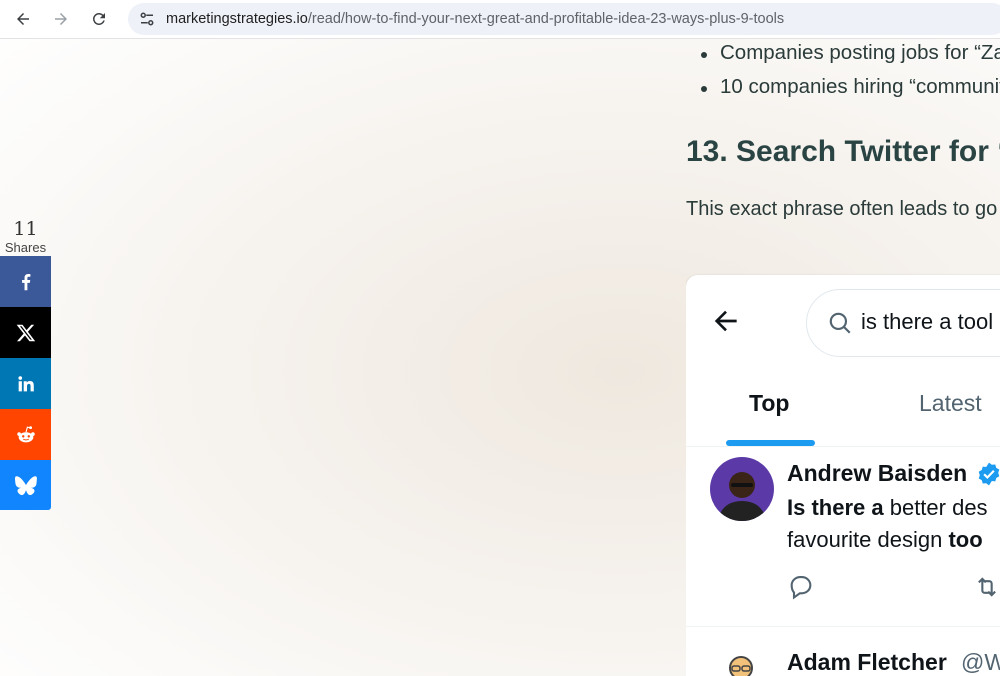 The width and height of the screenshot is (1000, 676). I want to click on list-item: 10 companies hiring “communit, so click(850, 87).